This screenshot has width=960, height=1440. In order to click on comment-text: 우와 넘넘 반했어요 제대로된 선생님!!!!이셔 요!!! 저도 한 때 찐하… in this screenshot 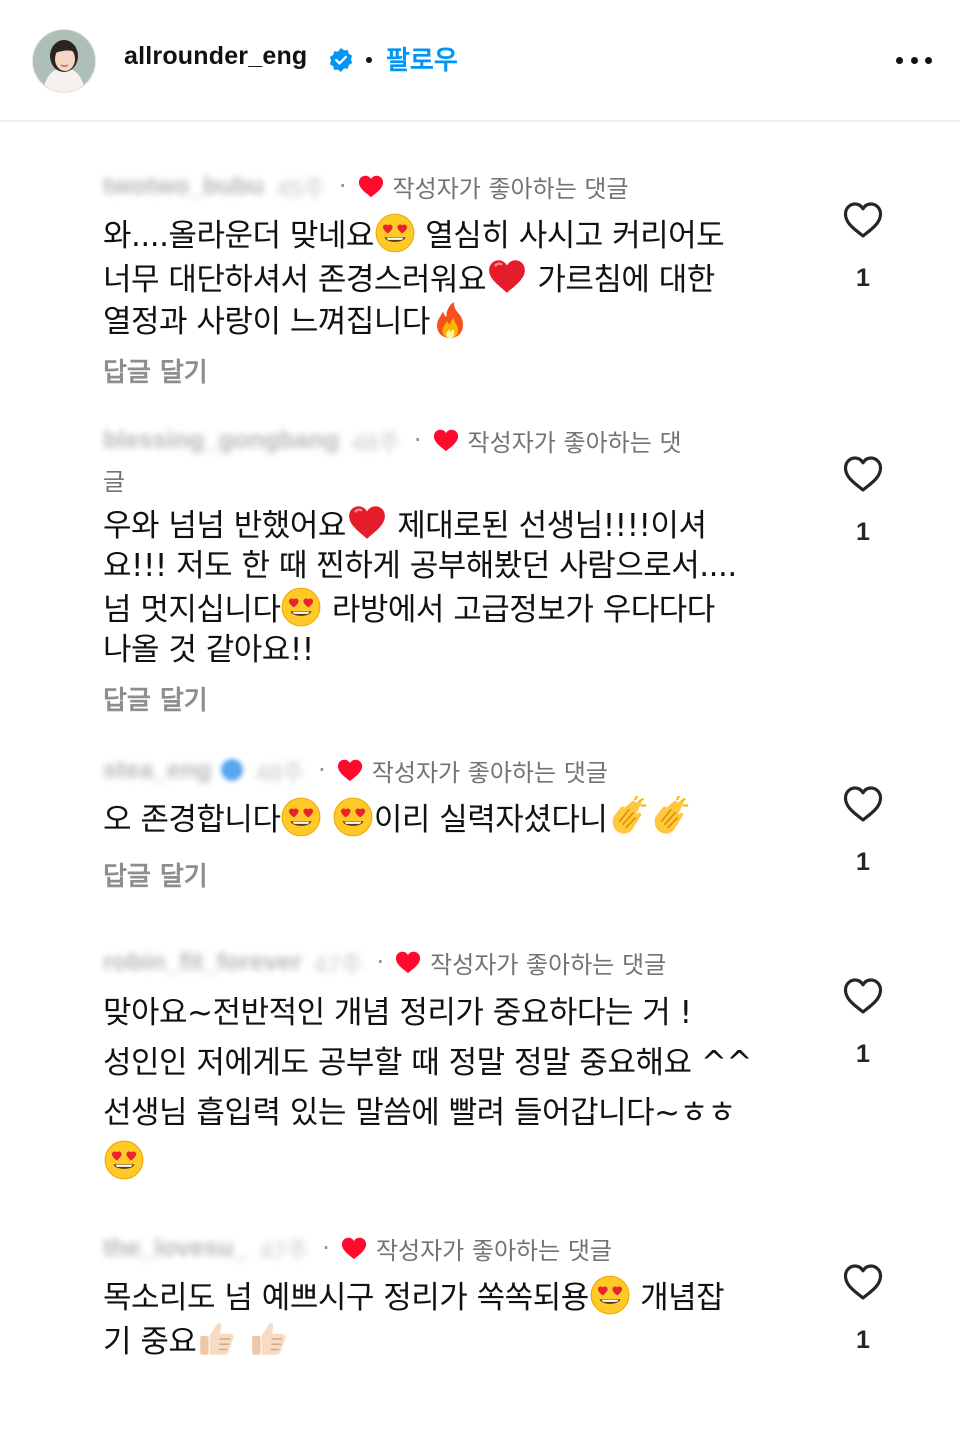, I will do `click(448, 586)`.